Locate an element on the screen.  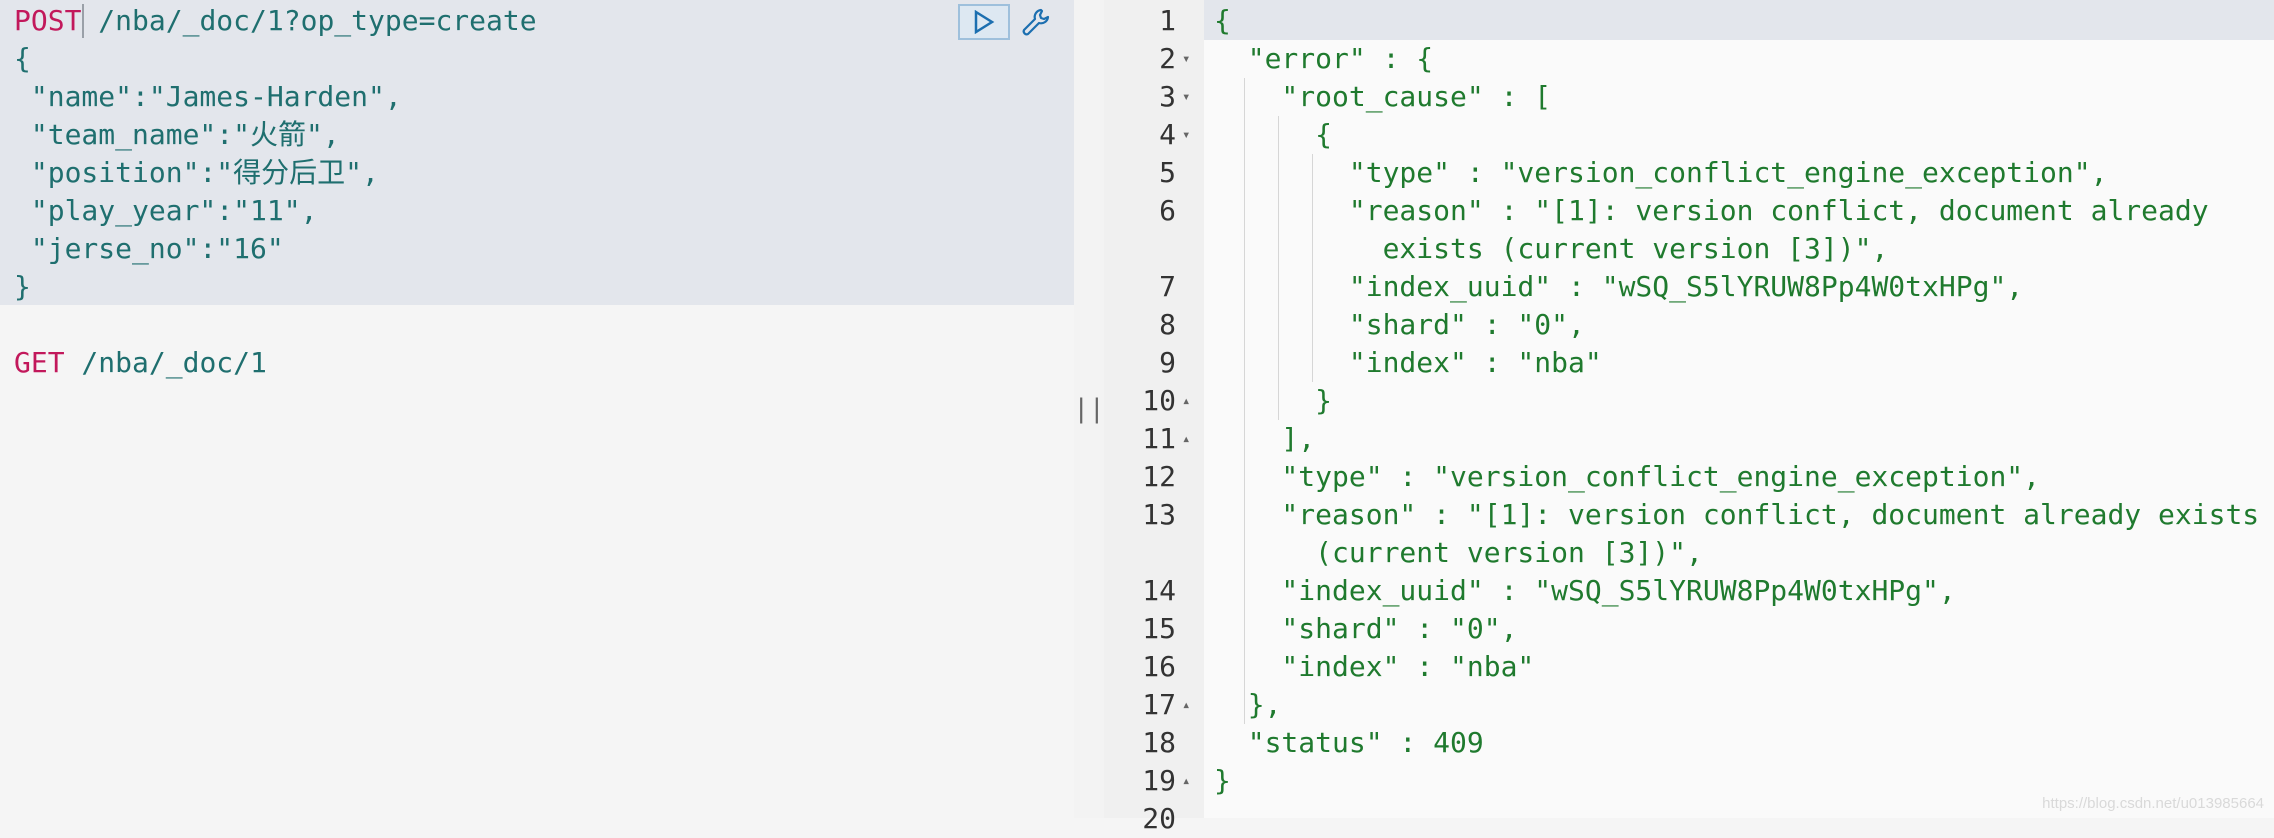
line-number: 18 is located at coordinates (1159, 742).